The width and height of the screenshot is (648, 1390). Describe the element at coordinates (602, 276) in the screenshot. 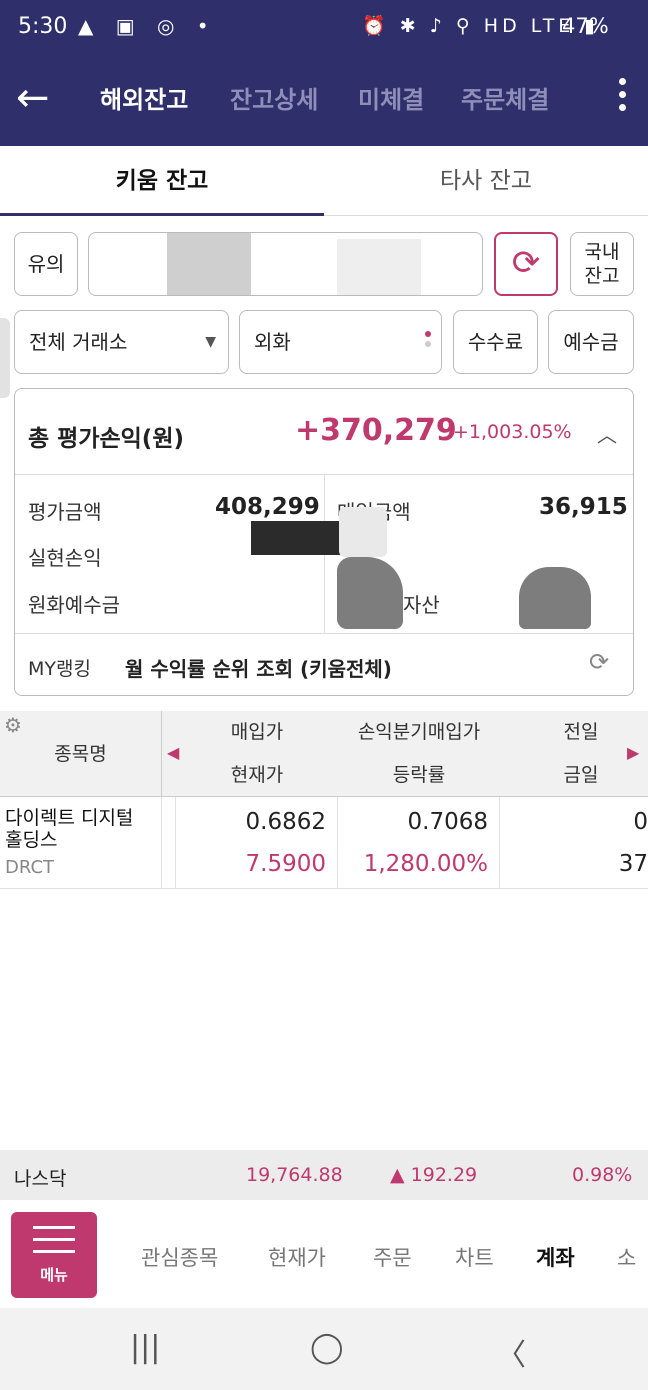

I see `domestic-balance-label-line2: 잔고` at that location.